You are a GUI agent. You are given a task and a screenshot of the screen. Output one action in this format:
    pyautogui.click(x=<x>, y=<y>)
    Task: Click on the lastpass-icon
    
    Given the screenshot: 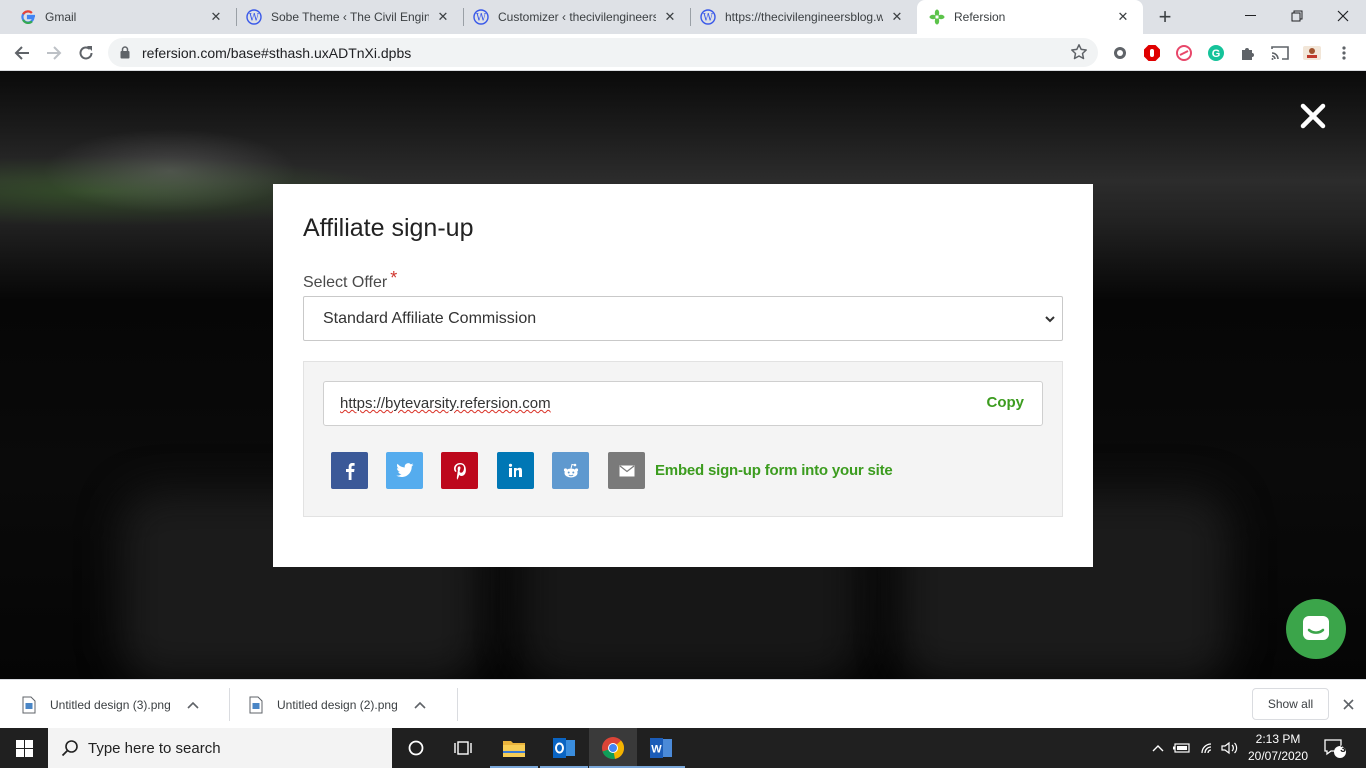 What is the action you would take?
    pyautogui.click(x=1184, y=53)
    